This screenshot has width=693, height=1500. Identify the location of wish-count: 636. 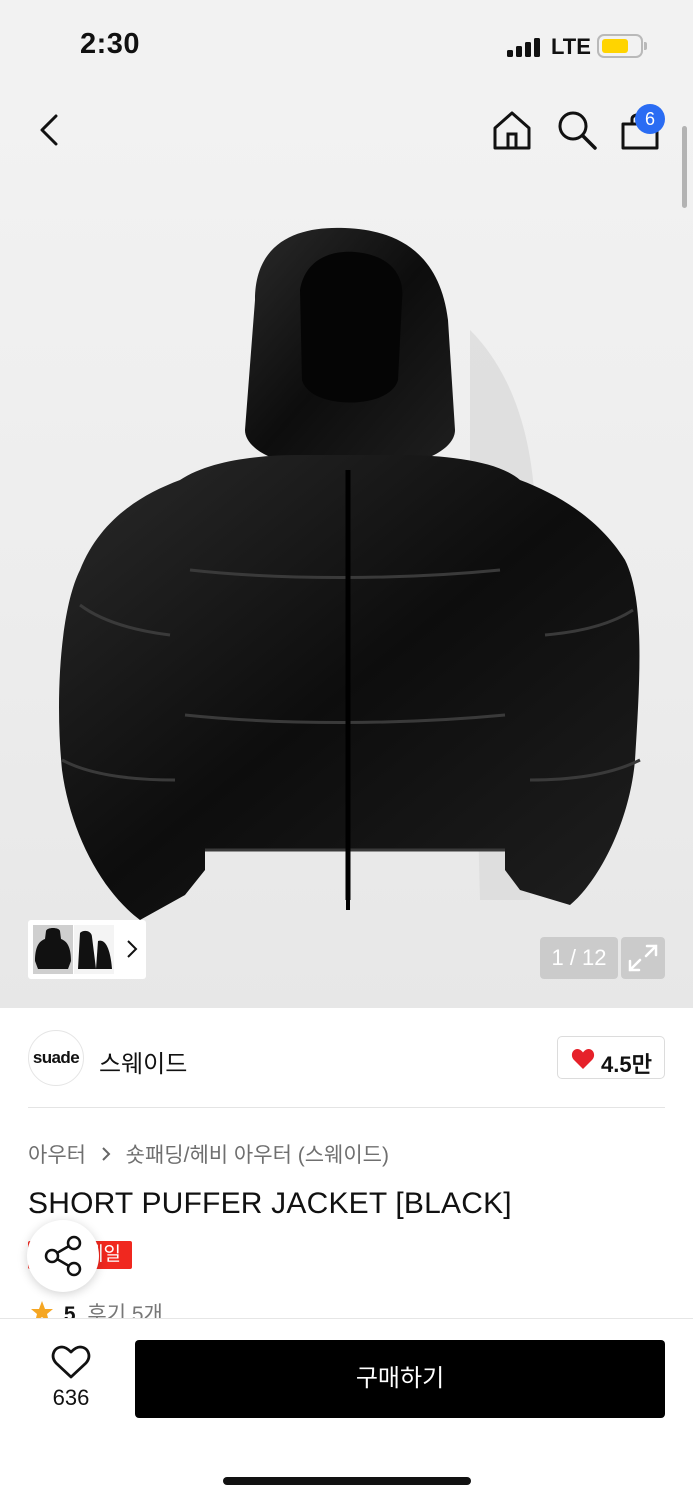
(71, 1397).